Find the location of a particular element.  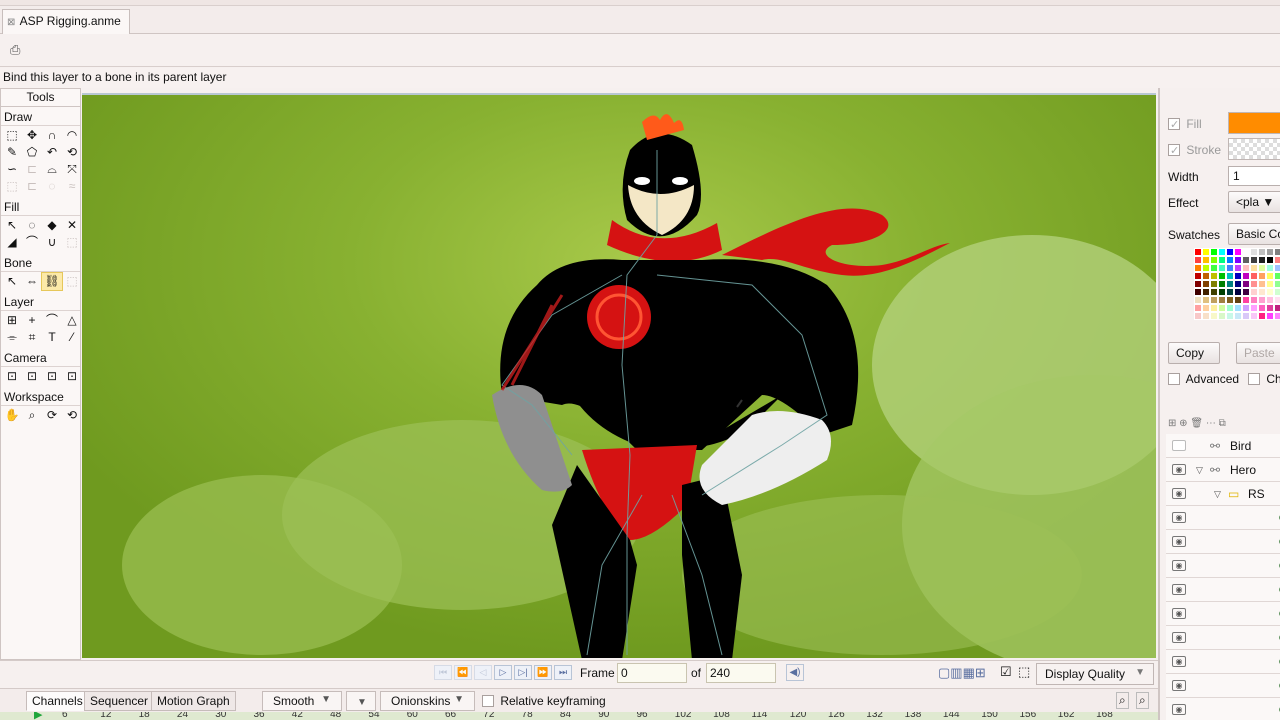

layer-row: ◉↺Eyes is located at coordinates (1223, 566).